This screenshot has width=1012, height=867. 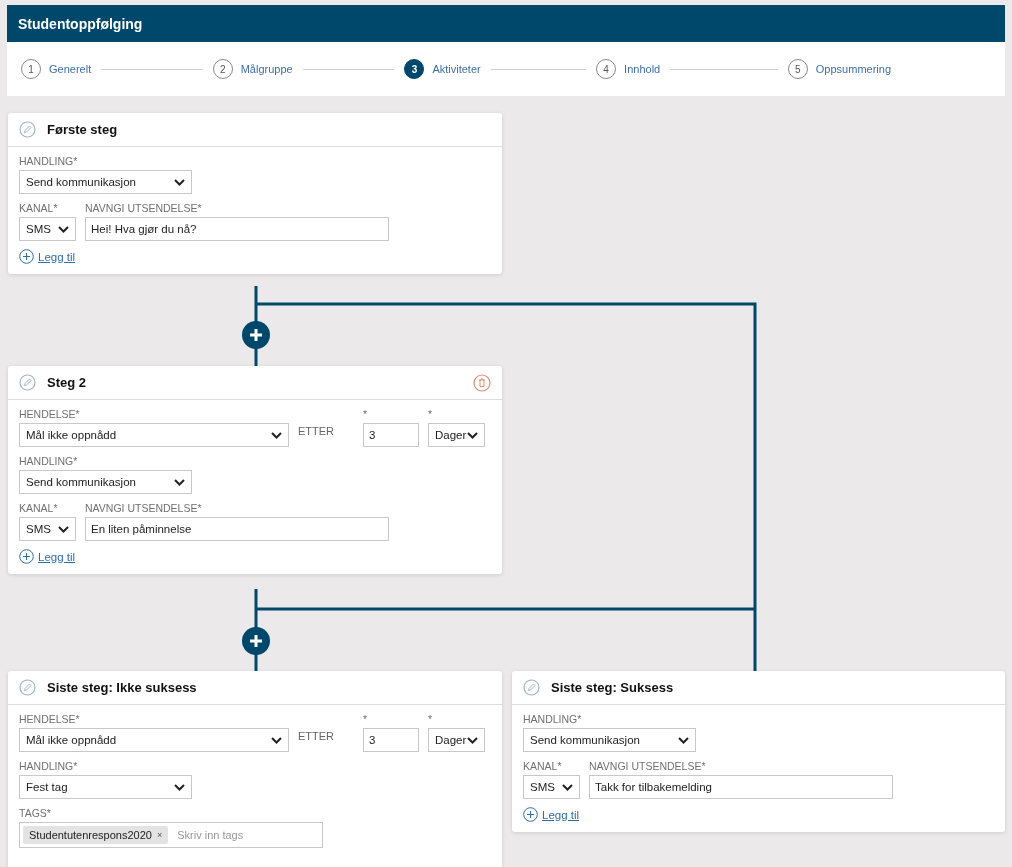 What do you see at coordinates (237, 229) in the screenshot?
I see `text-field: Hei! Hva gjør du nå?` at bounding box center [237, 229].